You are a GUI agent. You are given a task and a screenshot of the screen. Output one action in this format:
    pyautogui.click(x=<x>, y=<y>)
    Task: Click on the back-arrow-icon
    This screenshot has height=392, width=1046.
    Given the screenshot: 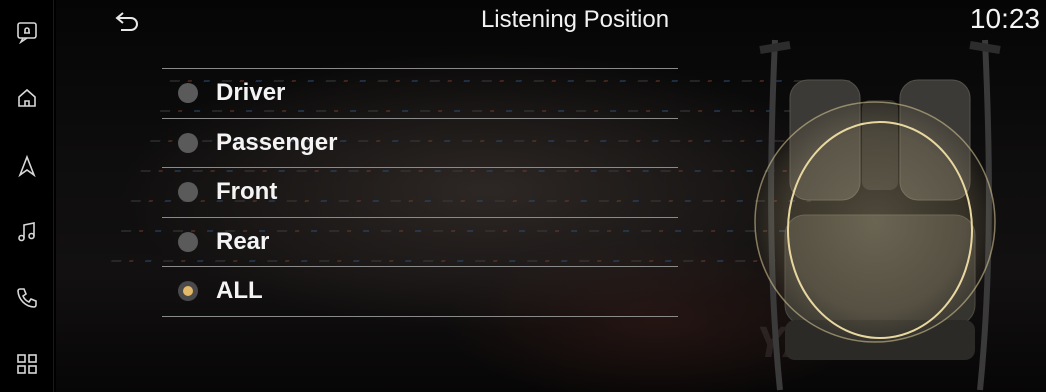 What is the action you would take?
    pyautogui.click(x=126, y=21)
    